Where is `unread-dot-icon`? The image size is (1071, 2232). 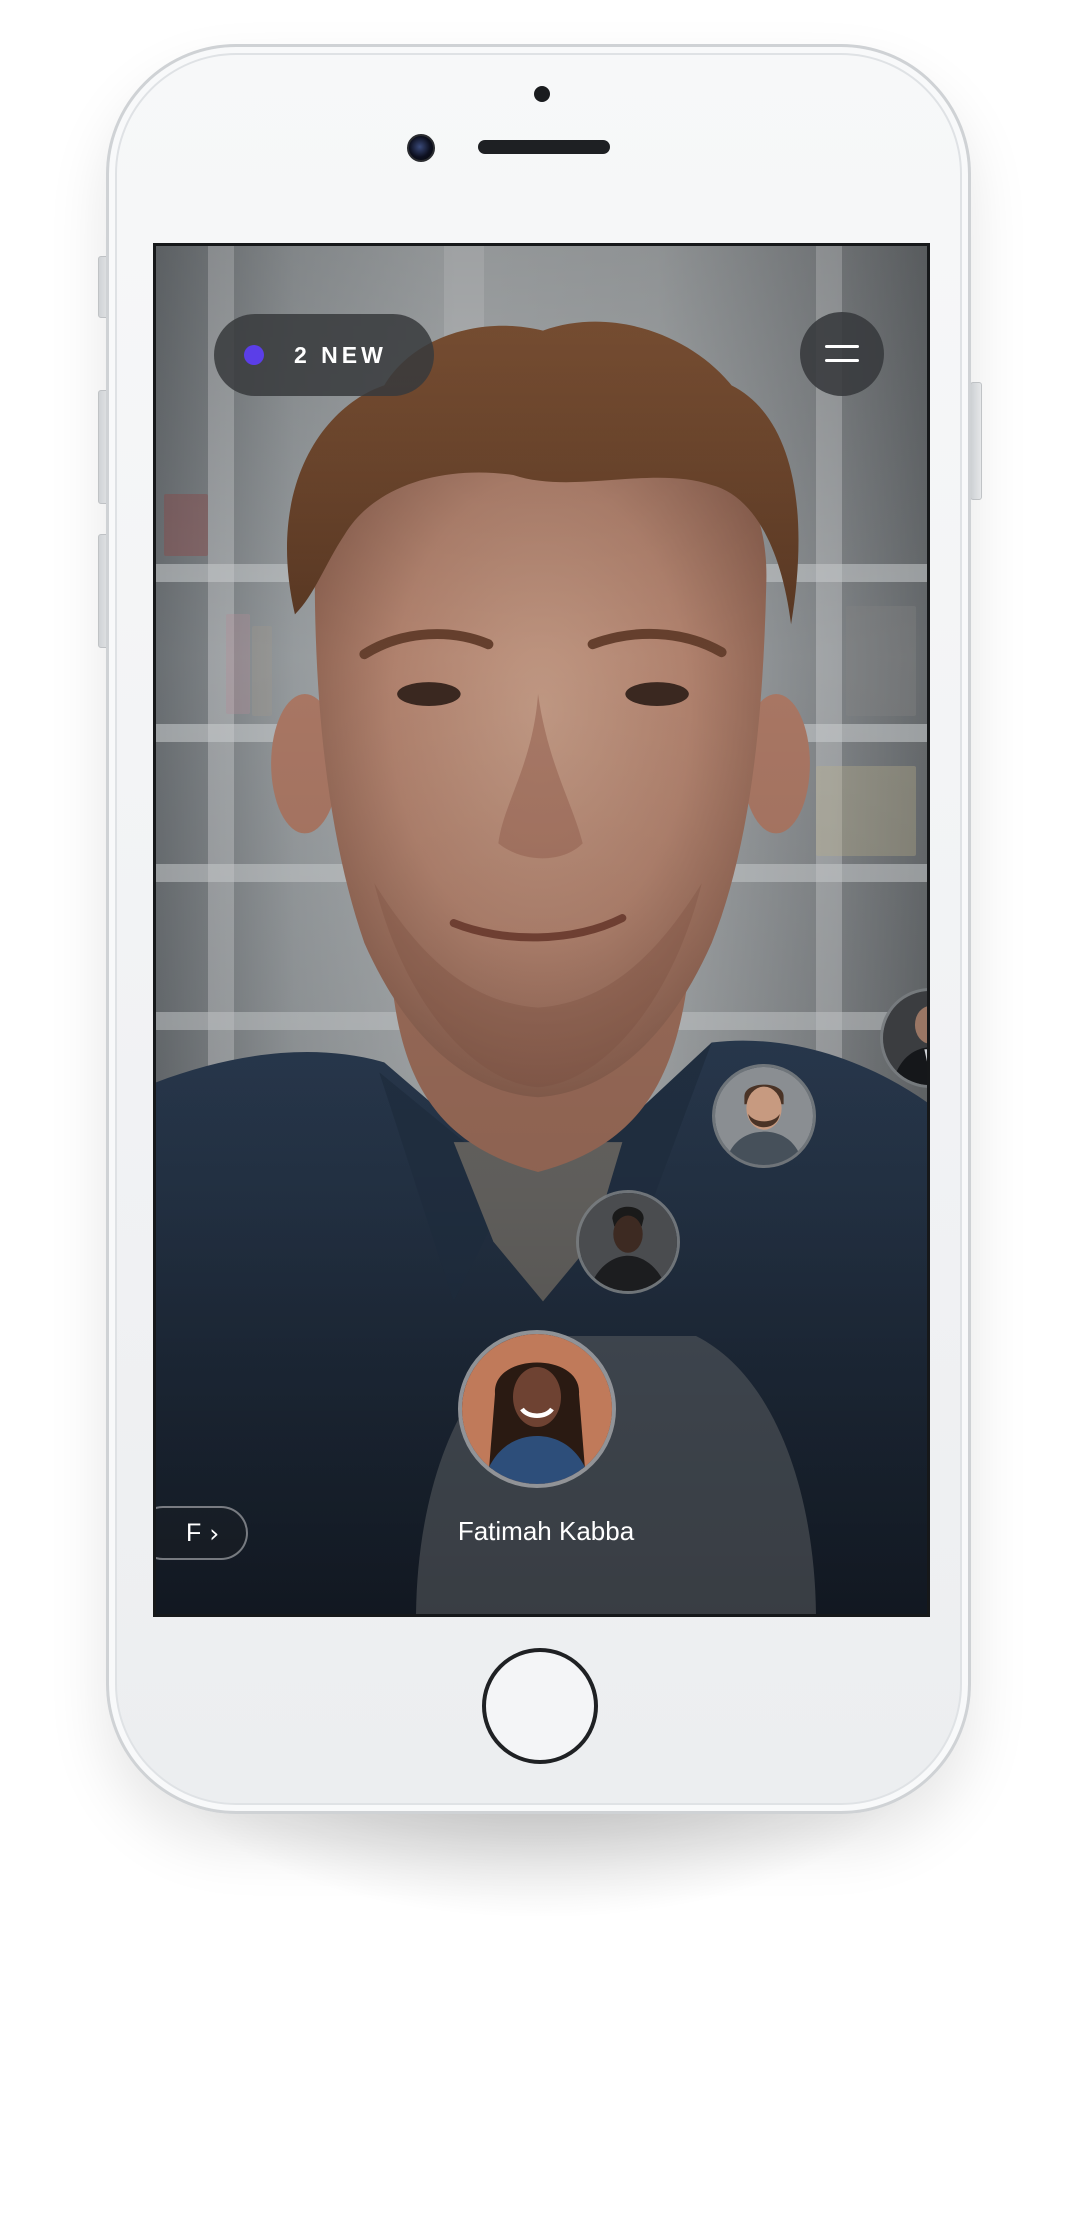
unread-dot-icon is located at coordinates (254, 355).